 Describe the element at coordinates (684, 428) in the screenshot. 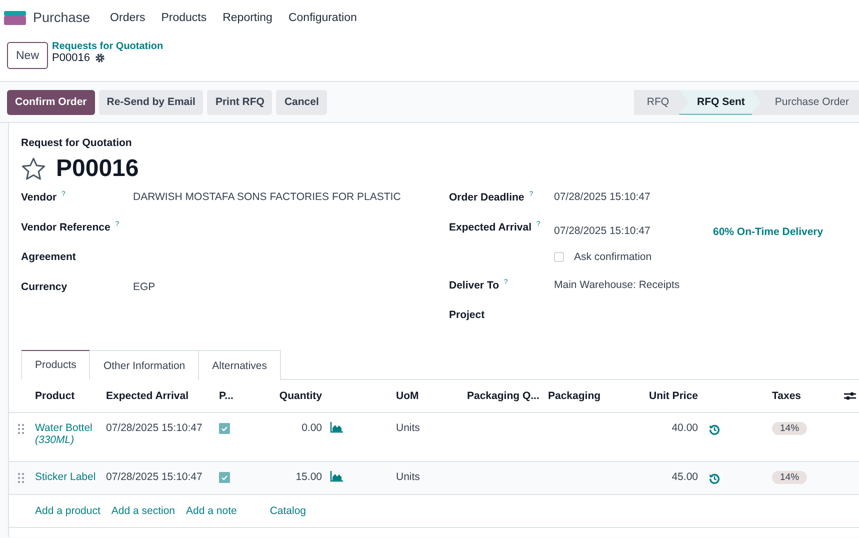

I see `table-cell-text: 40.00` at that location.